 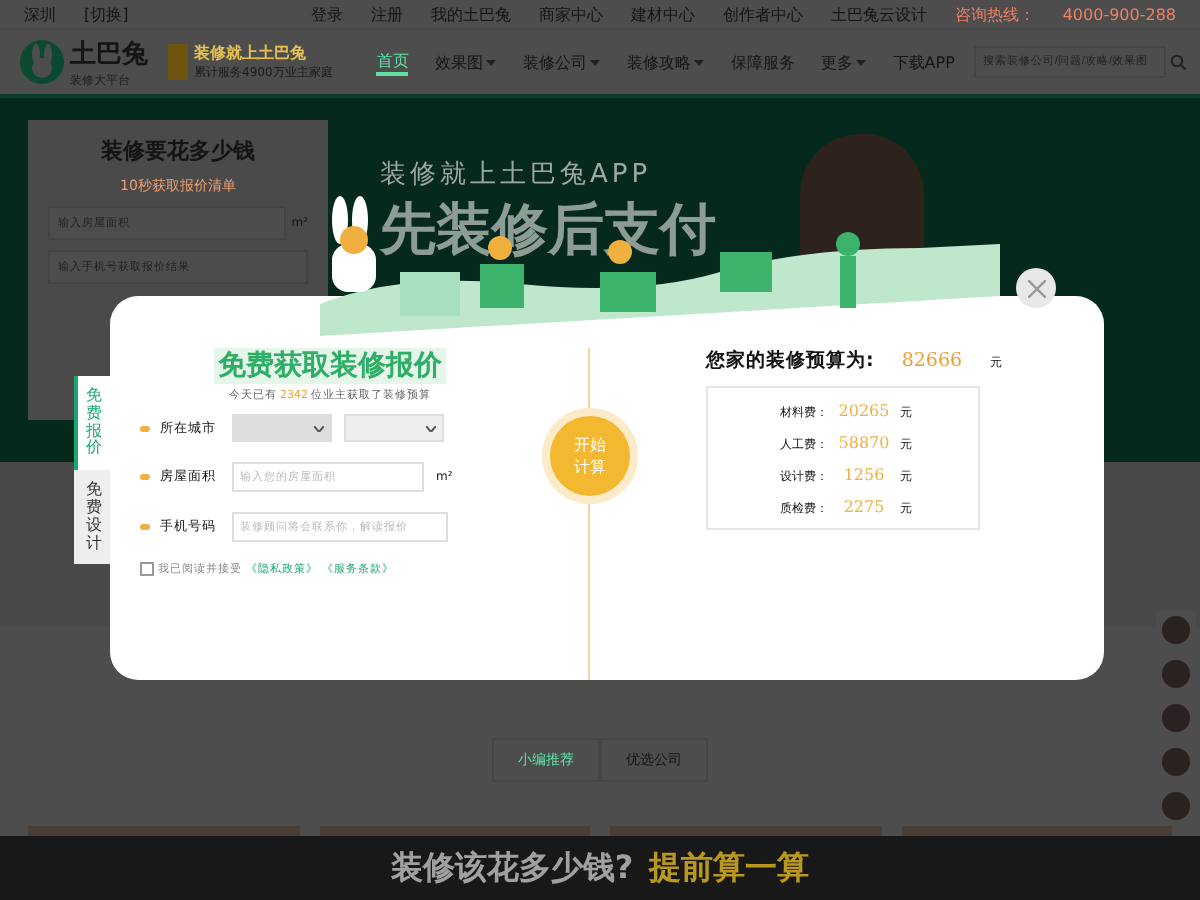 What do you see at coordinates (92, 517) in the screenshot?
I see `side-tab: 免费设计` at bounding box center [92, 517].